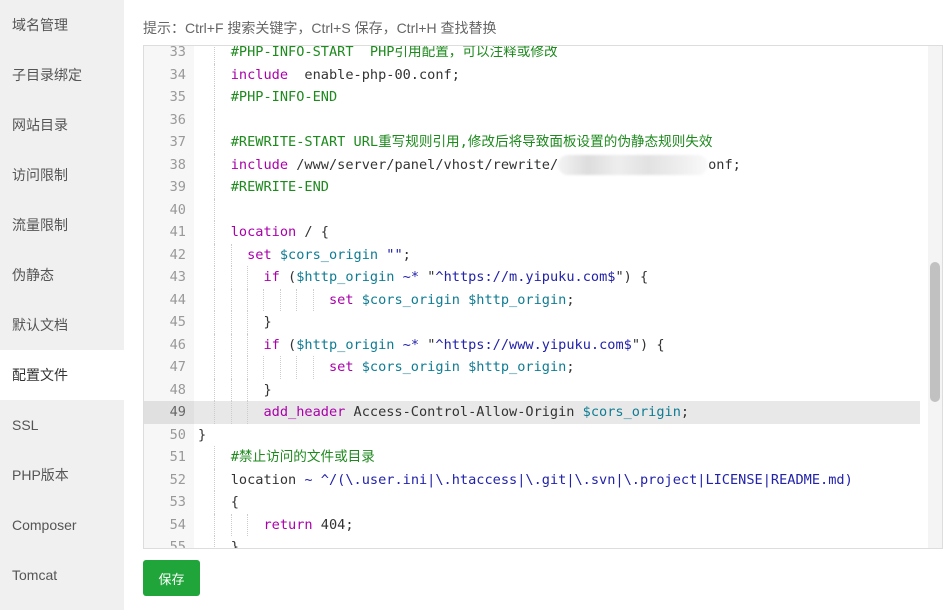  I want to click on code-line: 53 {, so click(532, 502).